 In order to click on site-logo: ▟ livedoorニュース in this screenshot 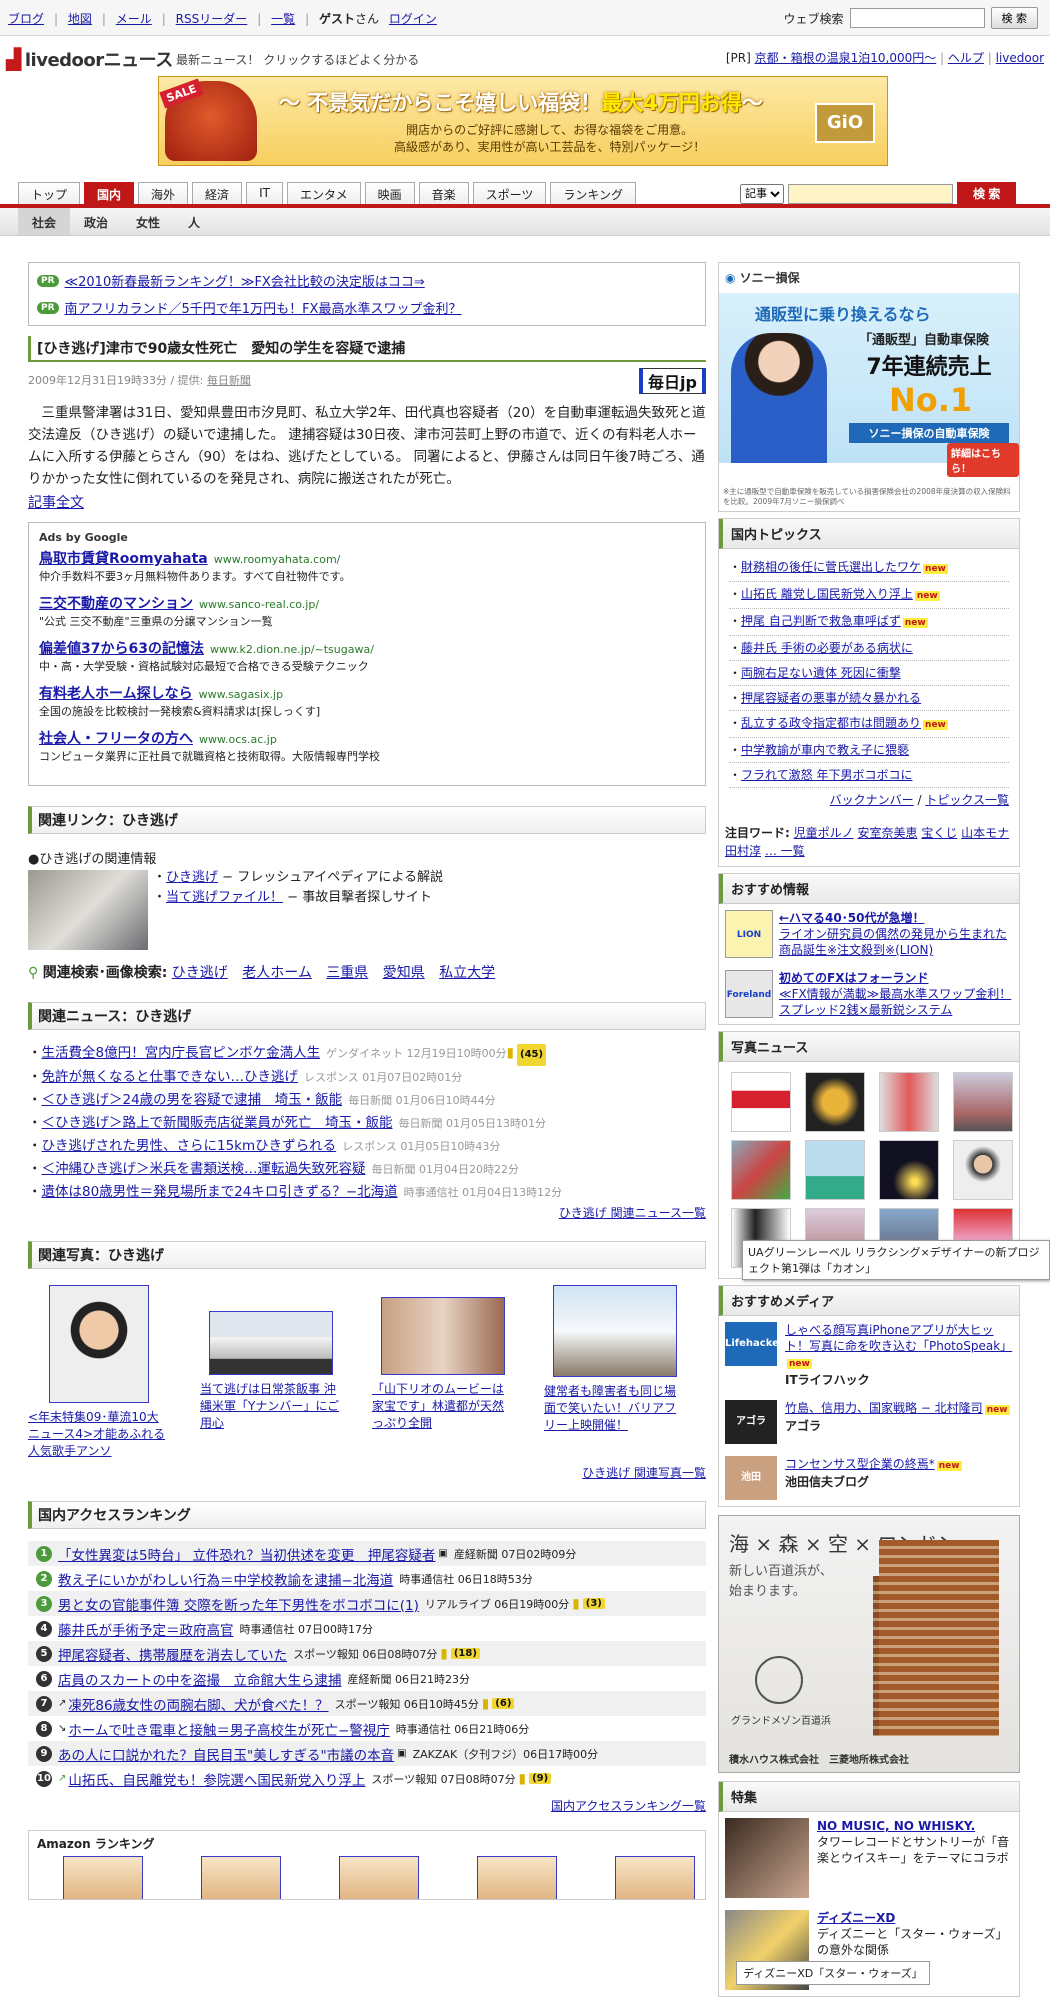, I will do `click(89, 59)`.